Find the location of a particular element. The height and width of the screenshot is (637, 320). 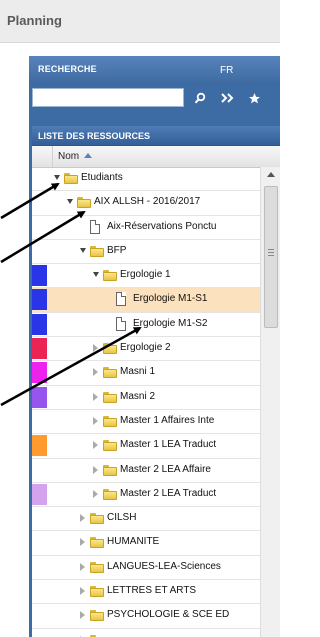

tree-row: Ergologie 2 is located at coordinates (146, 349).